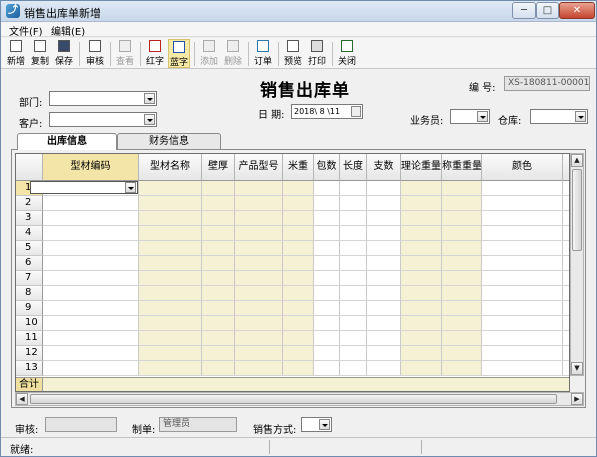  What do you see at coordinates (26, 30) in the screenshot?
I see `menu-file: 文件(F)` at bounding box center [26, 30].